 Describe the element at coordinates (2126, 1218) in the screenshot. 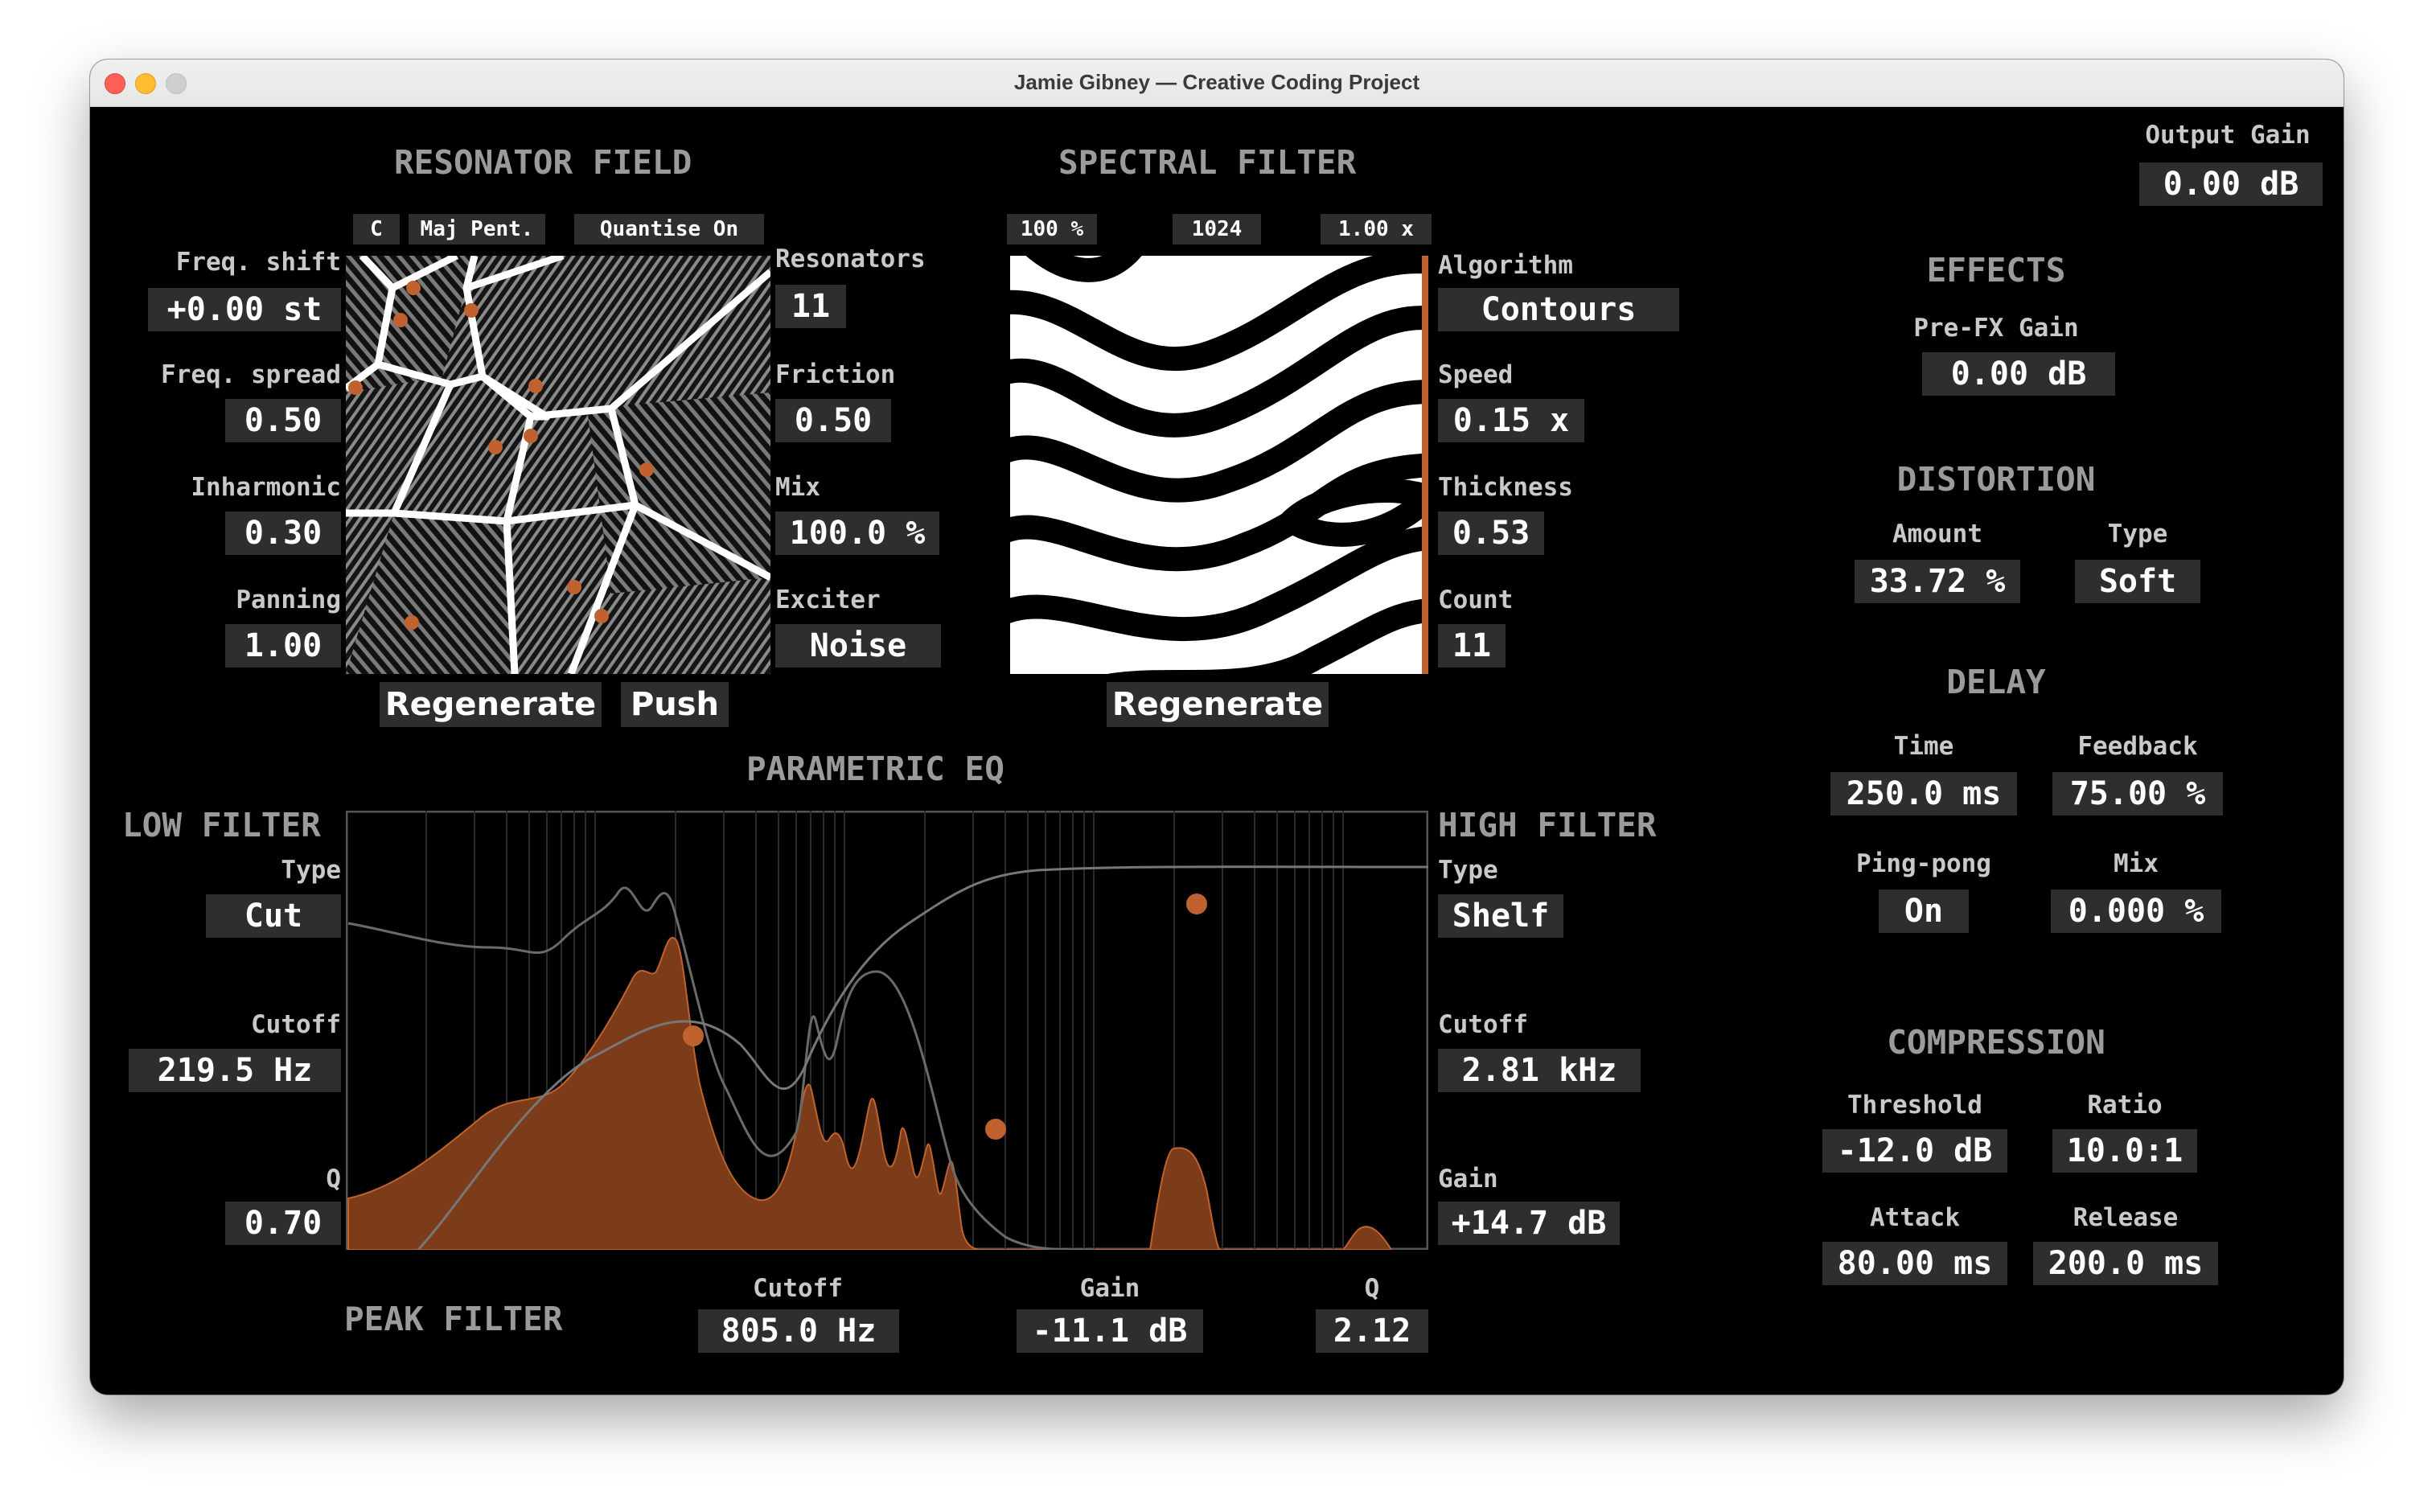

I see `release-label: Release` at that location.